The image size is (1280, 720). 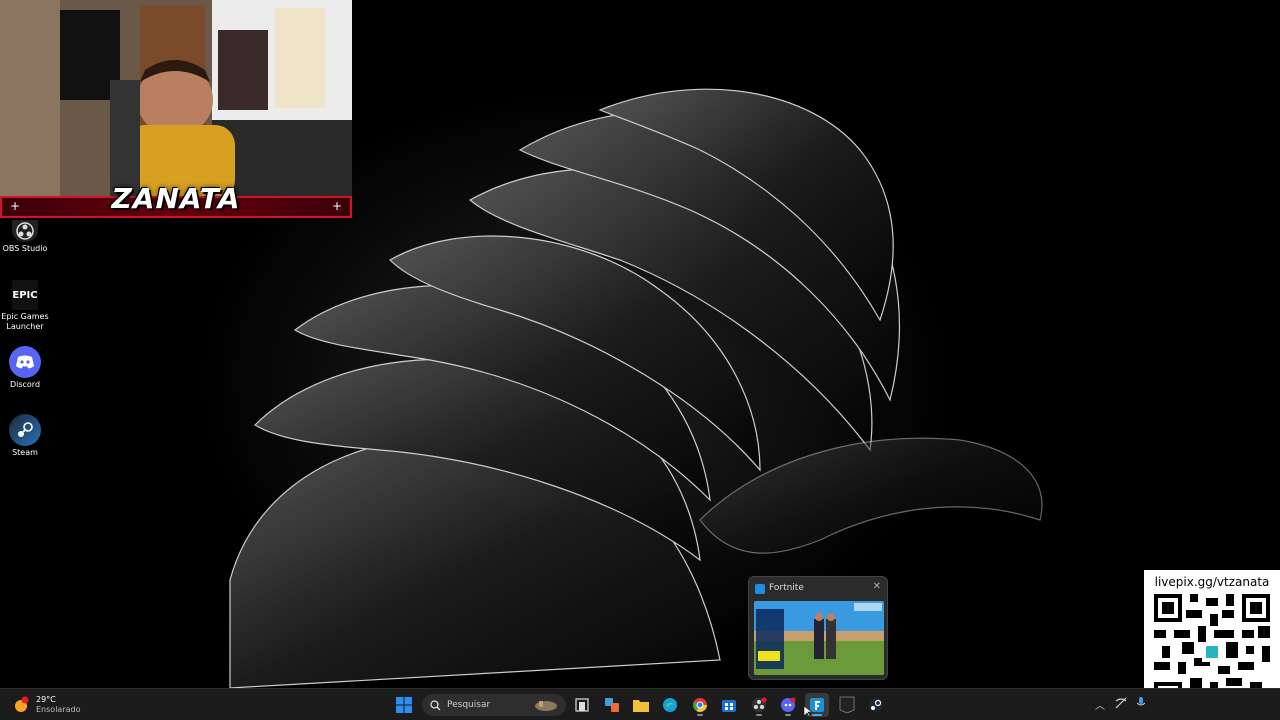 I want to click on start-button, so click(x=404, y=705).